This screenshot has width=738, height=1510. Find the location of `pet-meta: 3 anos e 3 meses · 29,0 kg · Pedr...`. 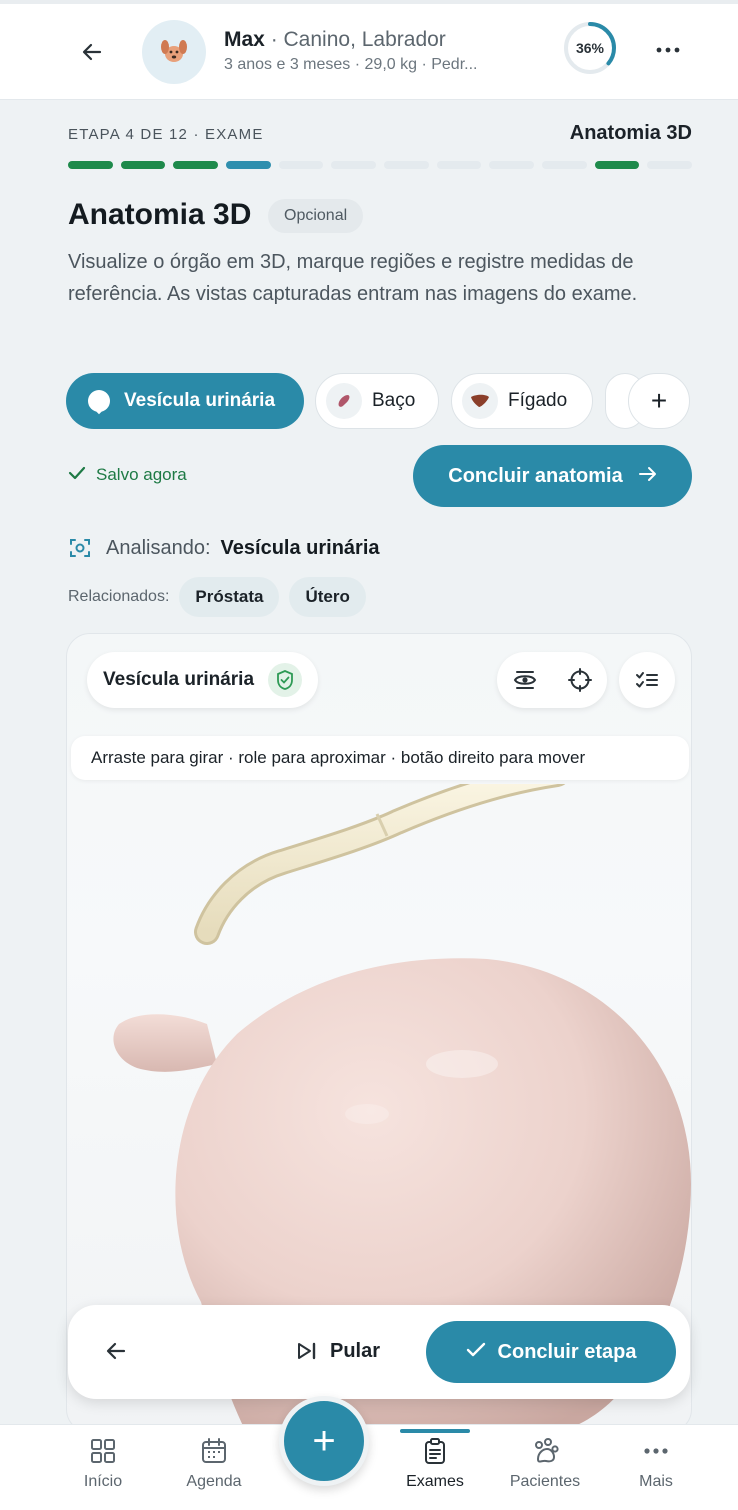

pet-meta: 3 anos e 3 meses · 29,0 kg · Pedr... is located at coordinates (351, 64).